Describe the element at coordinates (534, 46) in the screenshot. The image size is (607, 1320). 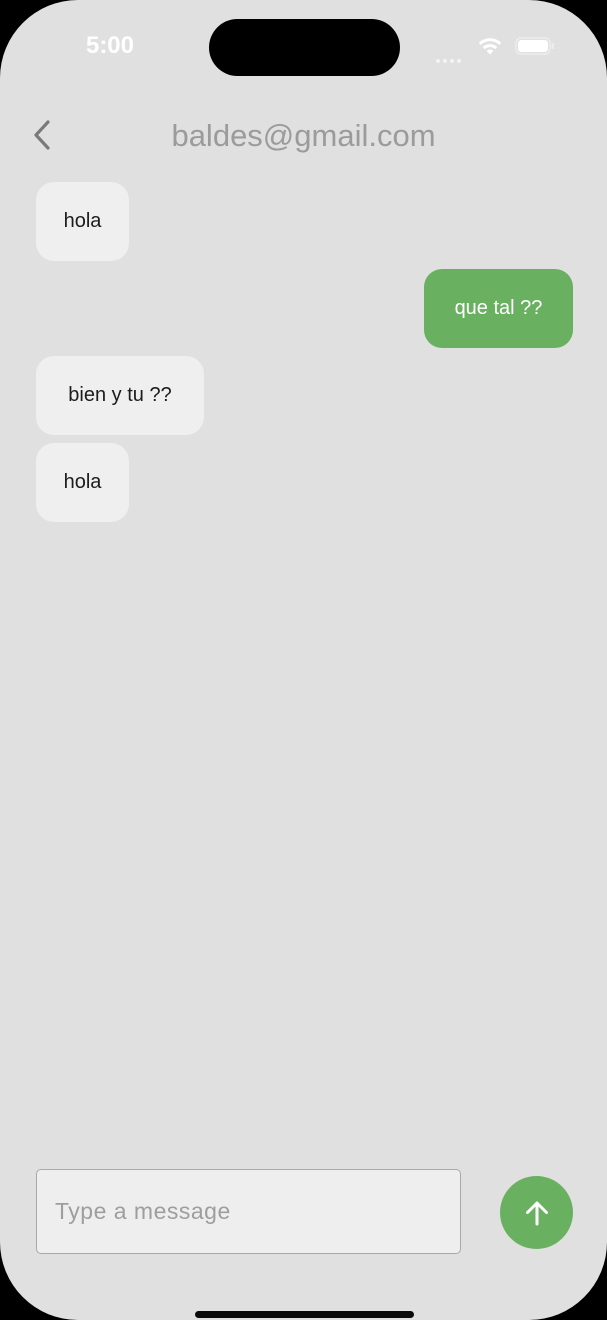
I see `battery-icon` at that location.